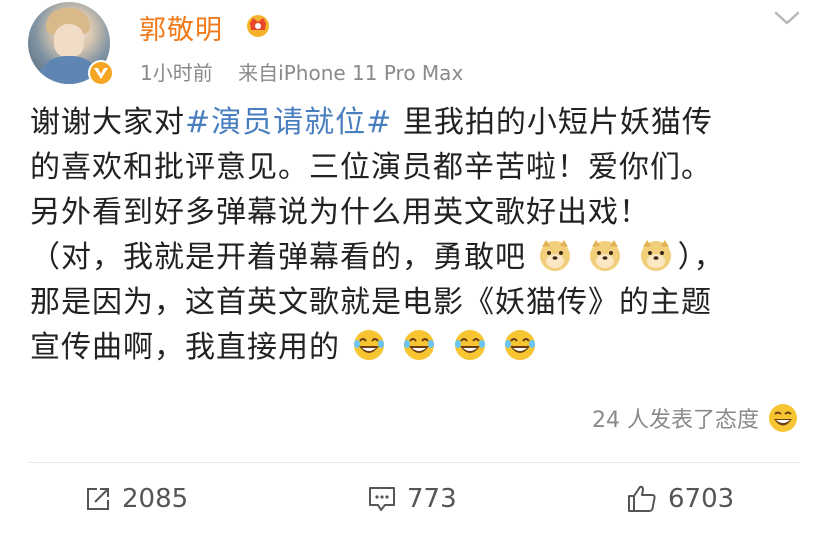  Describe the element at coordinates (98, 499) in the screenshot. I see `repost-icon` at that location.